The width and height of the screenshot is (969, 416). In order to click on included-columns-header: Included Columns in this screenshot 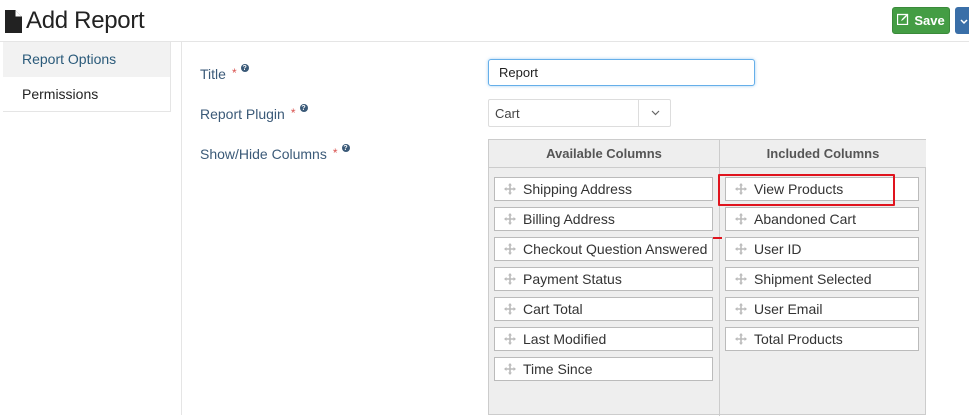, I will do `click(823, 154)`.